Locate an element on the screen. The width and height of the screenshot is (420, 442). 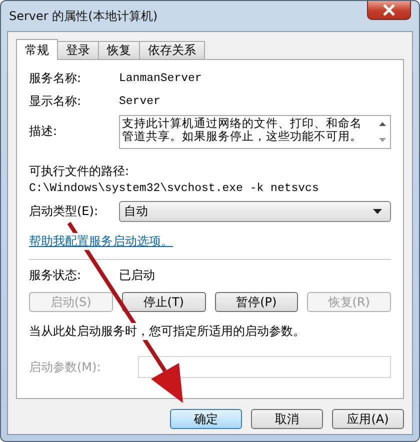
tab: 恢复 is located at coordinates (119, 50).